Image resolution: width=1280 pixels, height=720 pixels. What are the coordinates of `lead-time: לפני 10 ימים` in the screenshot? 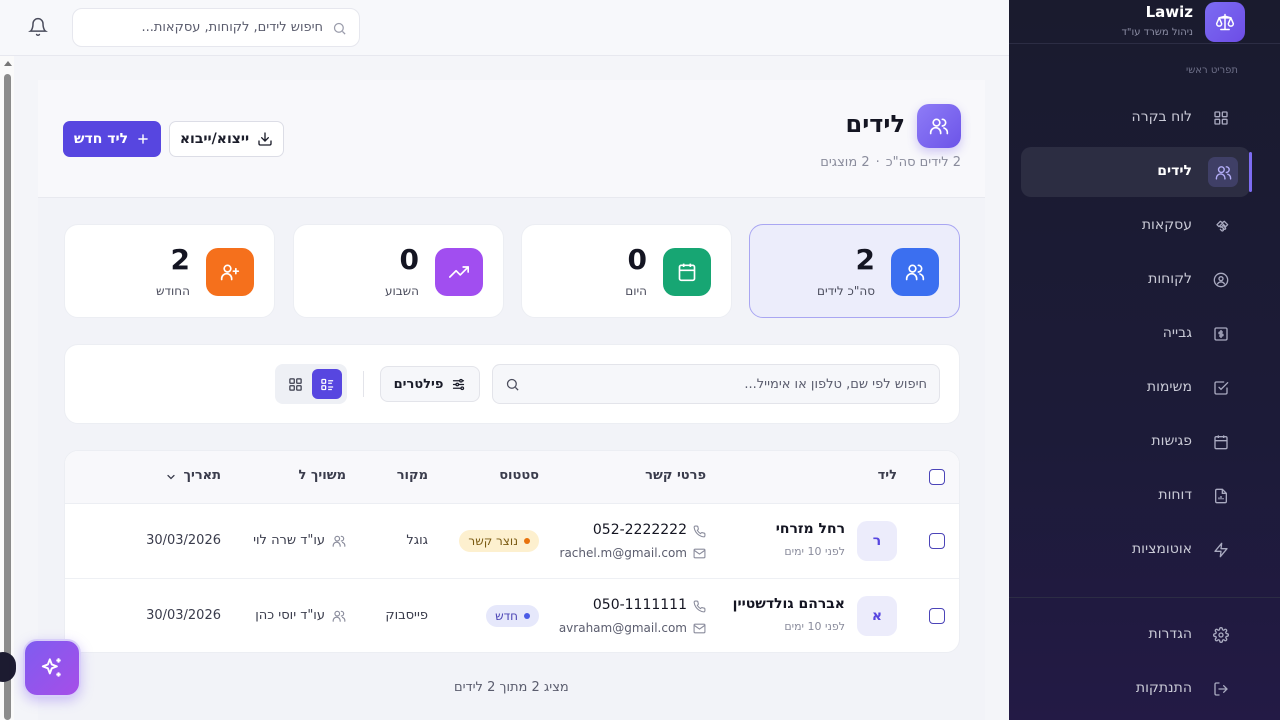 It's located at (814, 551).